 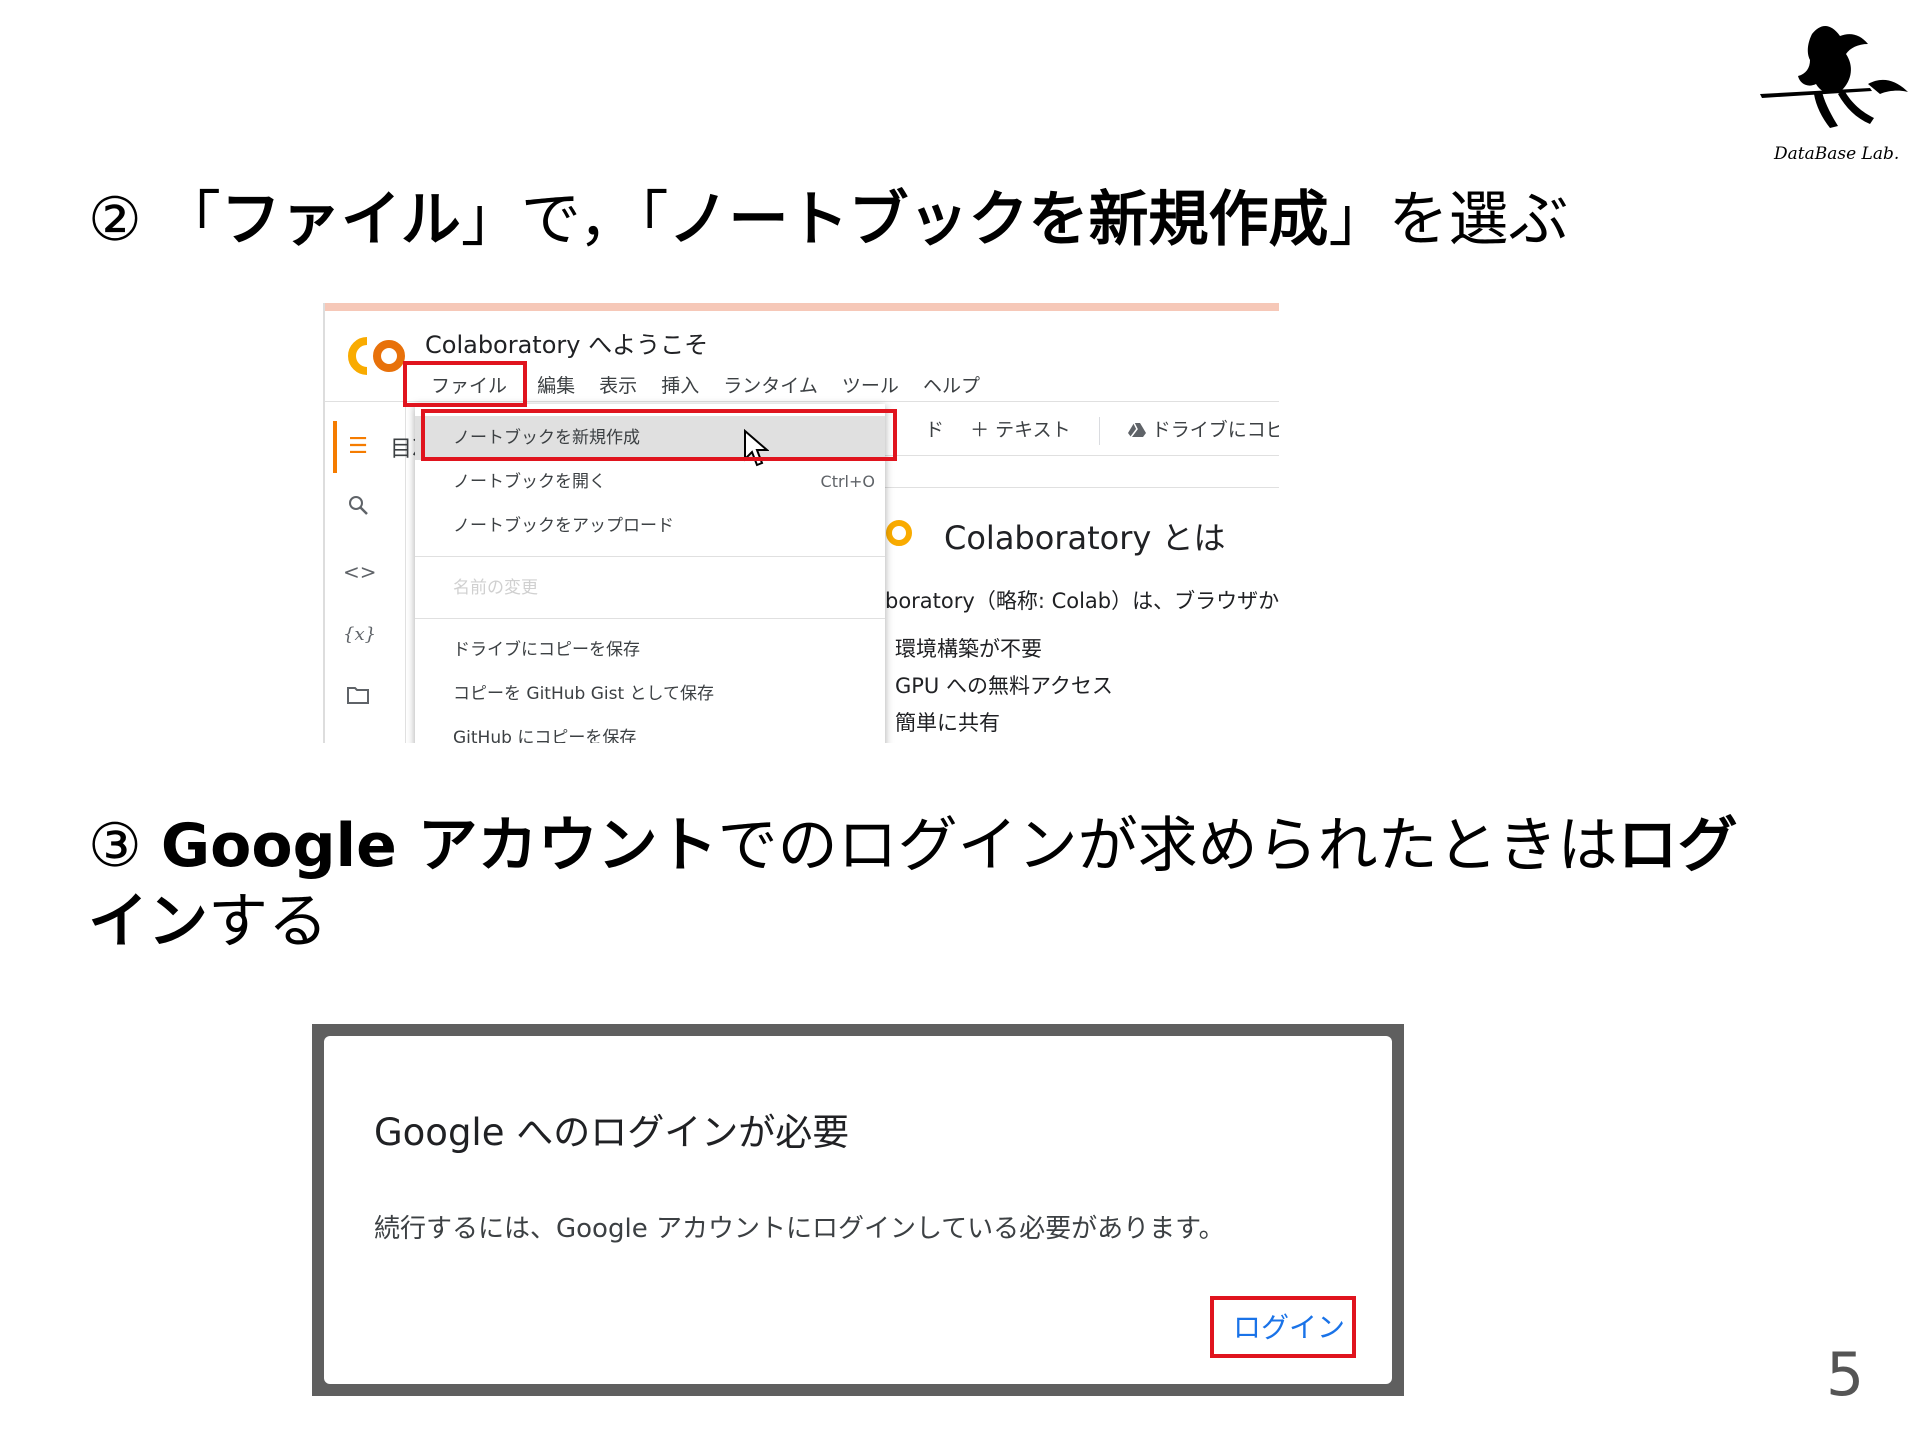 I want to click on content-bullet-3: 簡単に共有, so click(x=947, y=723).